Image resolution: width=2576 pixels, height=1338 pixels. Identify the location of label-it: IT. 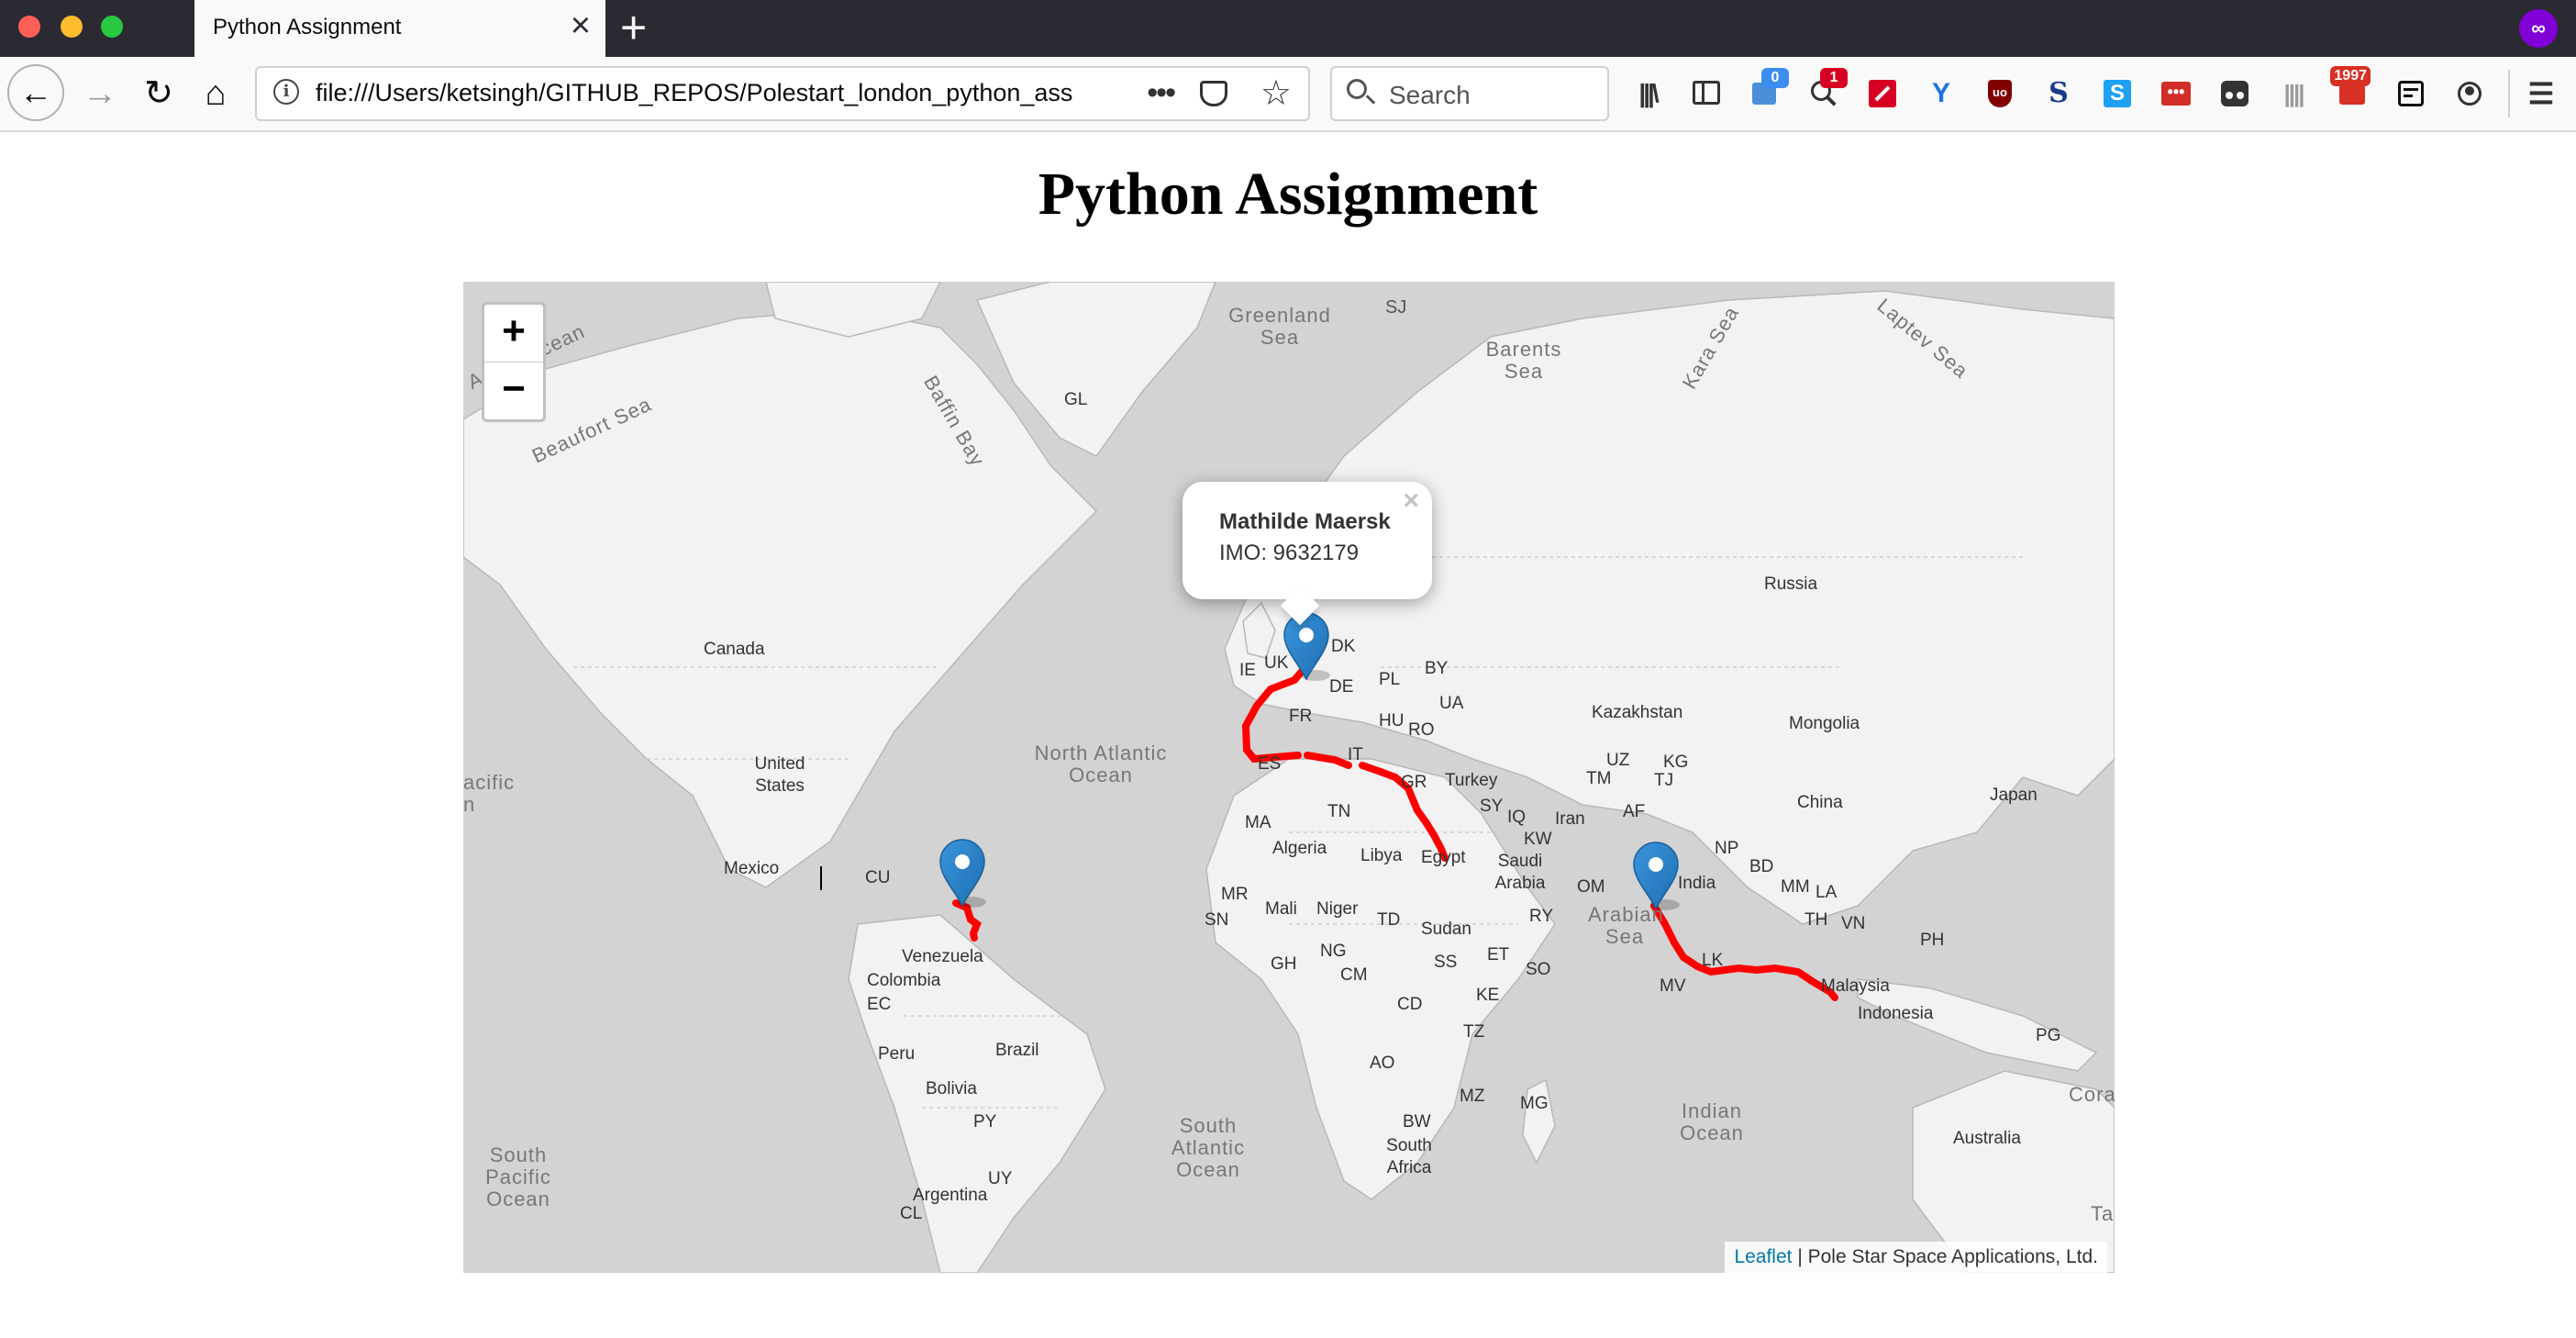
(1355, 755).